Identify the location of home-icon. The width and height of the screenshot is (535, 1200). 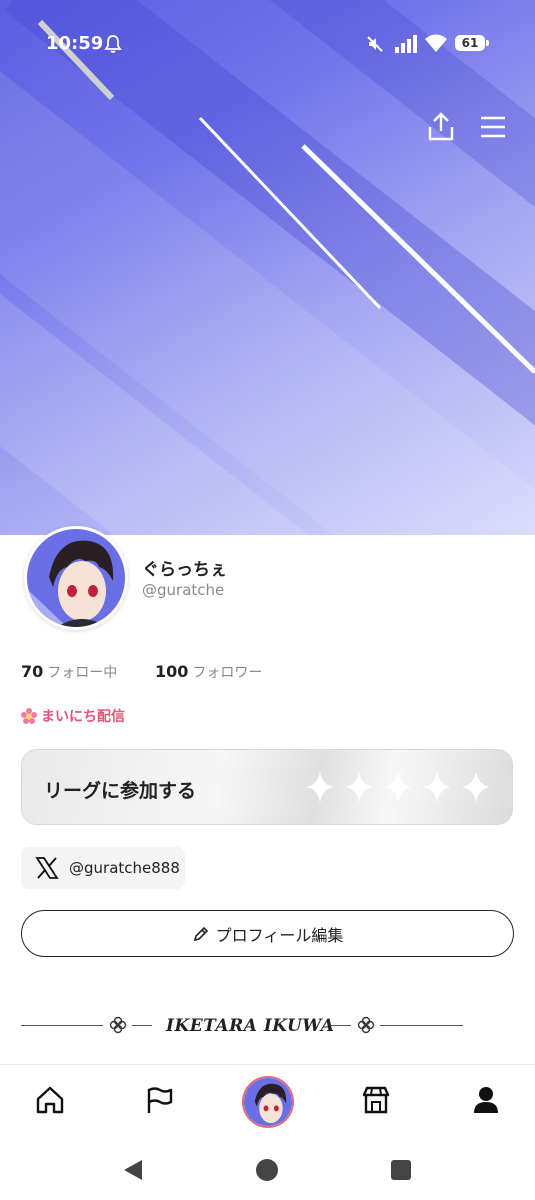
(50, 1100).